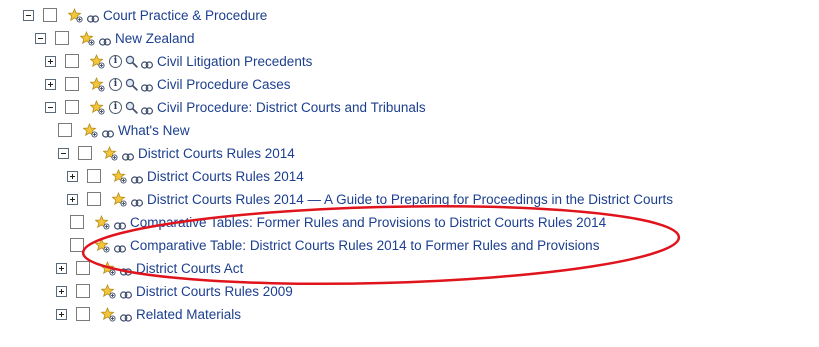  I want to click on tree-item-label: District Courts Act, so click(189, 268).